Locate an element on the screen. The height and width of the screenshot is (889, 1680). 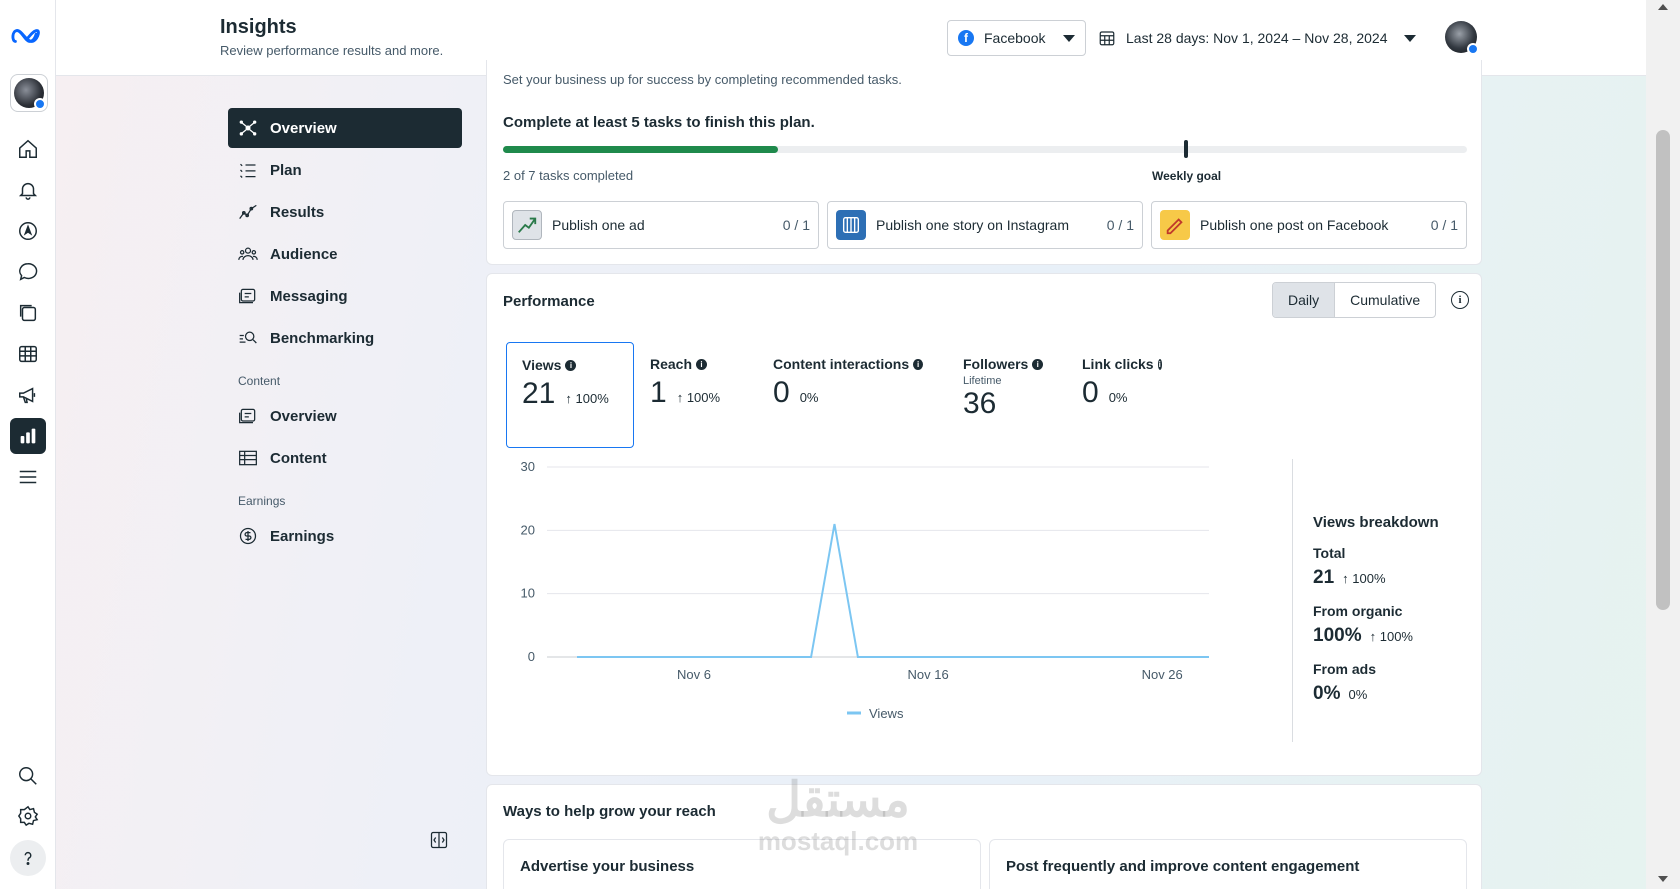
left-rail is located at coordinates (28, 444).